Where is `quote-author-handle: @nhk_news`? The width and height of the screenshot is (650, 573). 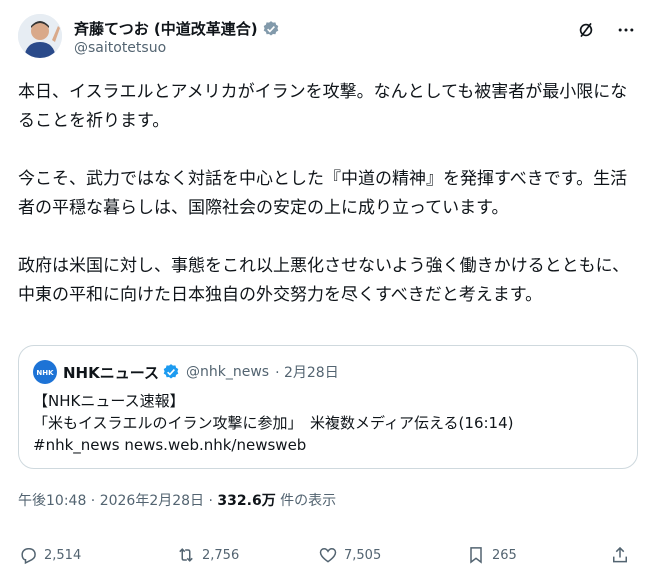 quote-author-handle: @nhk_news is located at coordinates (227, 372).